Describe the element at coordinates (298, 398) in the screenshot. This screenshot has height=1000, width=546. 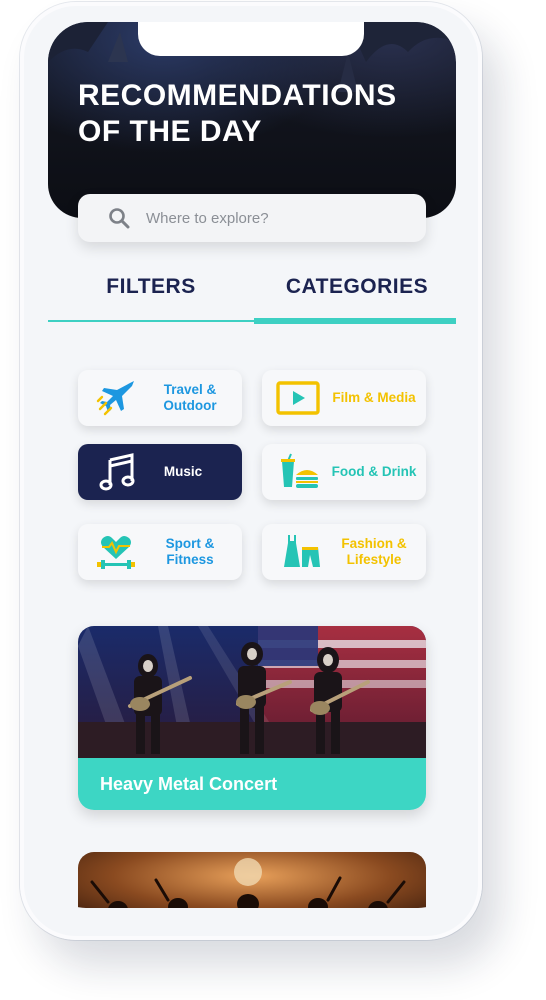
I see `play-screen-icon` at that location.